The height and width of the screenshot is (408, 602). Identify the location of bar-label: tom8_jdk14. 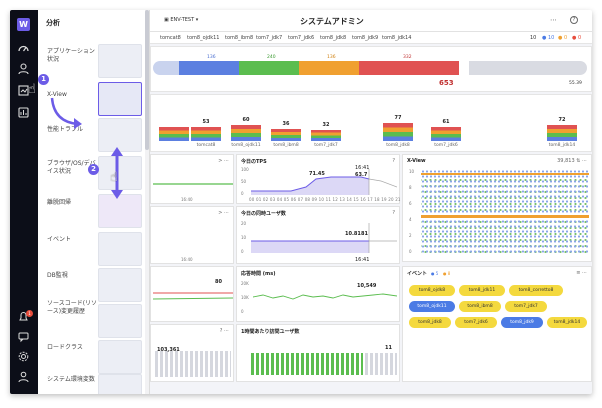
(562, 145).